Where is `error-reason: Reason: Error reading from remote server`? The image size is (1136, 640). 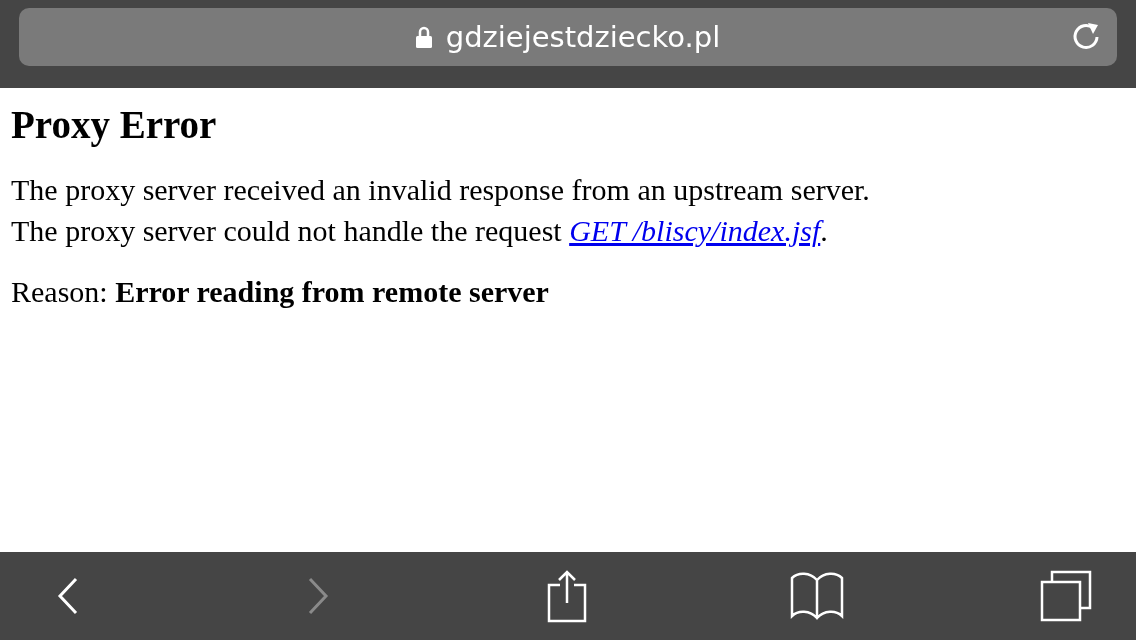
error-reason: Reason: Error reading from remote server is located at coordinates (280, 291).